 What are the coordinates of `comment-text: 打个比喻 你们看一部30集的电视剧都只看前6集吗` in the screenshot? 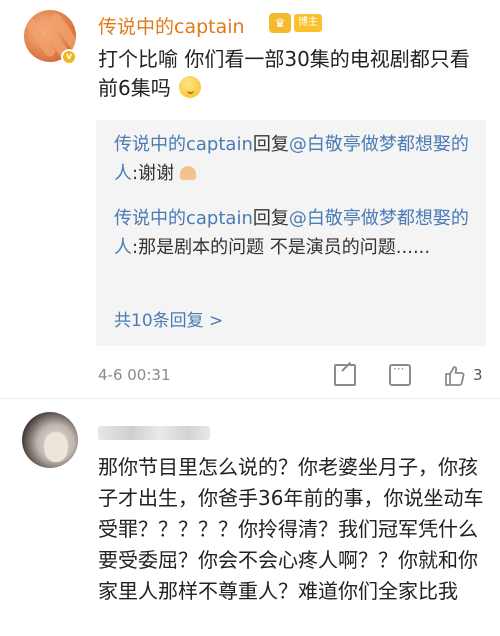 It's located at (292, 74).